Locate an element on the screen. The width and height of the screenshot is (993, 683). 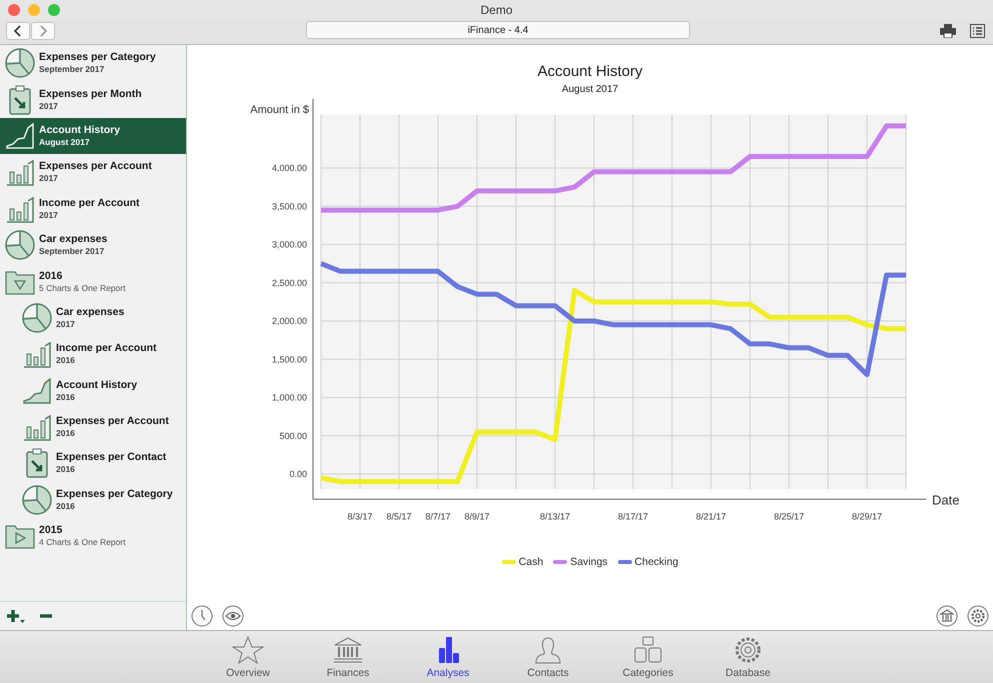
sidebar-item: Expenses per Account 2016 is located at coordinates (93, 427).